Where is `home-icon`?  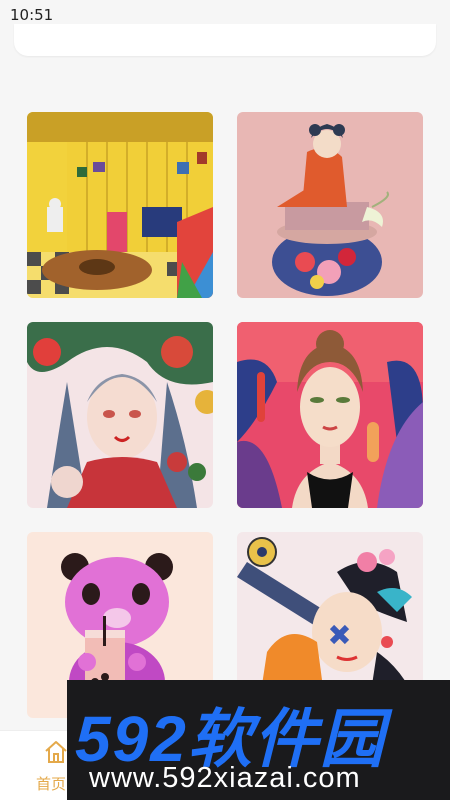 home-icon is located at coordinates (56, 752).